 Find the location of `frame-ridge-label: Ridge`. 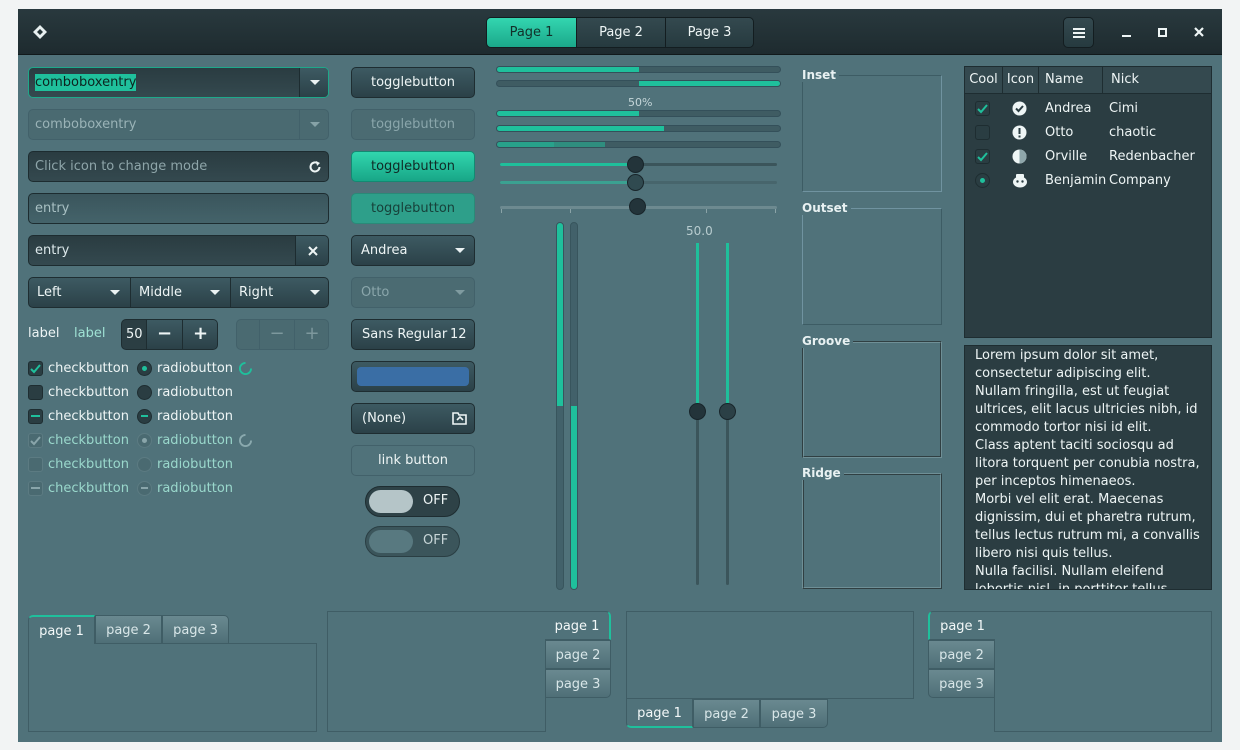

frame-ridge-label: Ridge is located at coordinates (823, 473).